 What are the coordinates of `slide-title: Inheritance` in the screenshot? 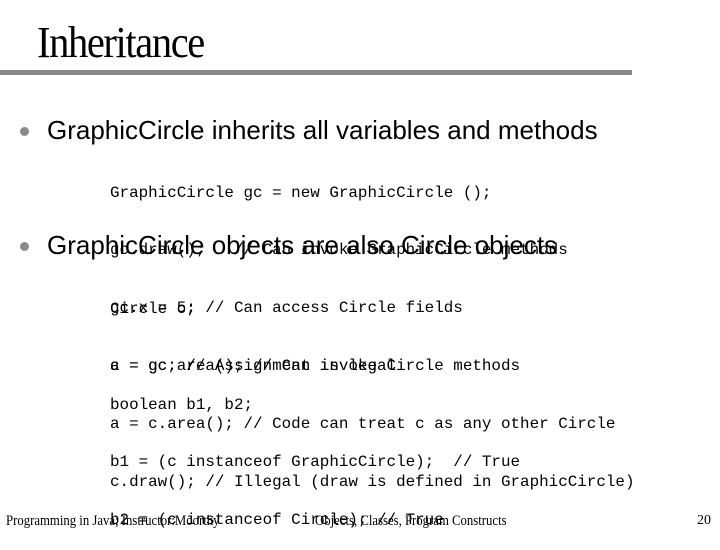 It's located at (121, 42).